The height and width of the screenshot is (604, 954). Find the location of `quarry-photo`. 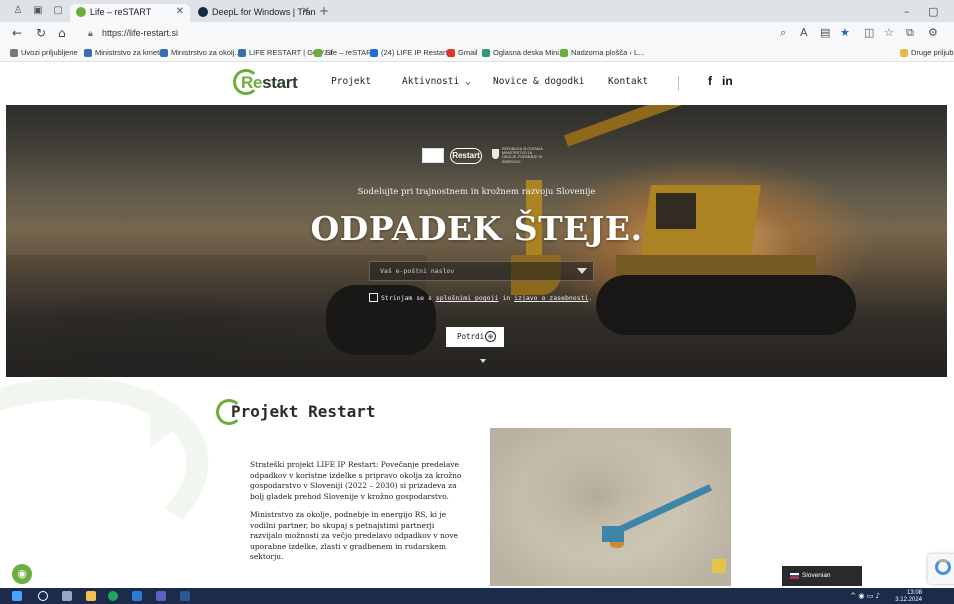

quarry-photo is located at coordinates (610, 507).